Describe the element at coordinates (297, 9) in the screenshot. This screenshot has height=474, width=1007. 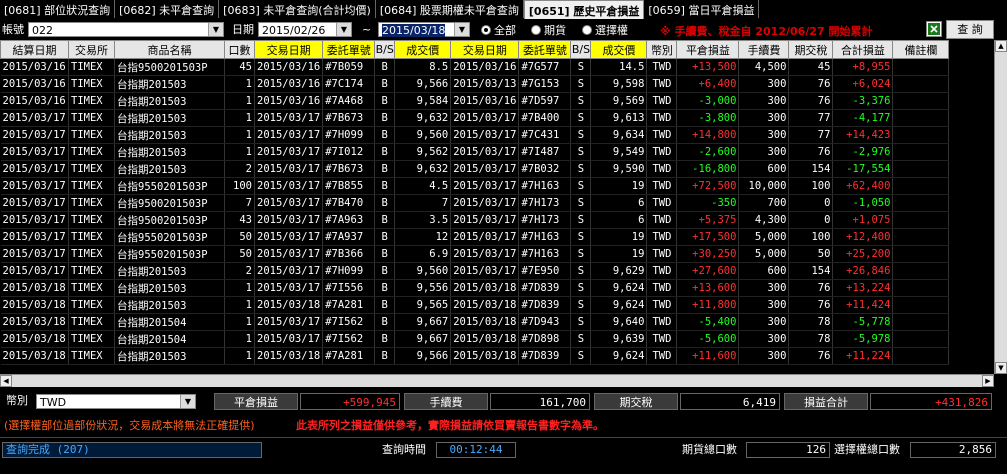
I see `tab-0683: [0683] 未平倉查詢(合計均價)` at that location.